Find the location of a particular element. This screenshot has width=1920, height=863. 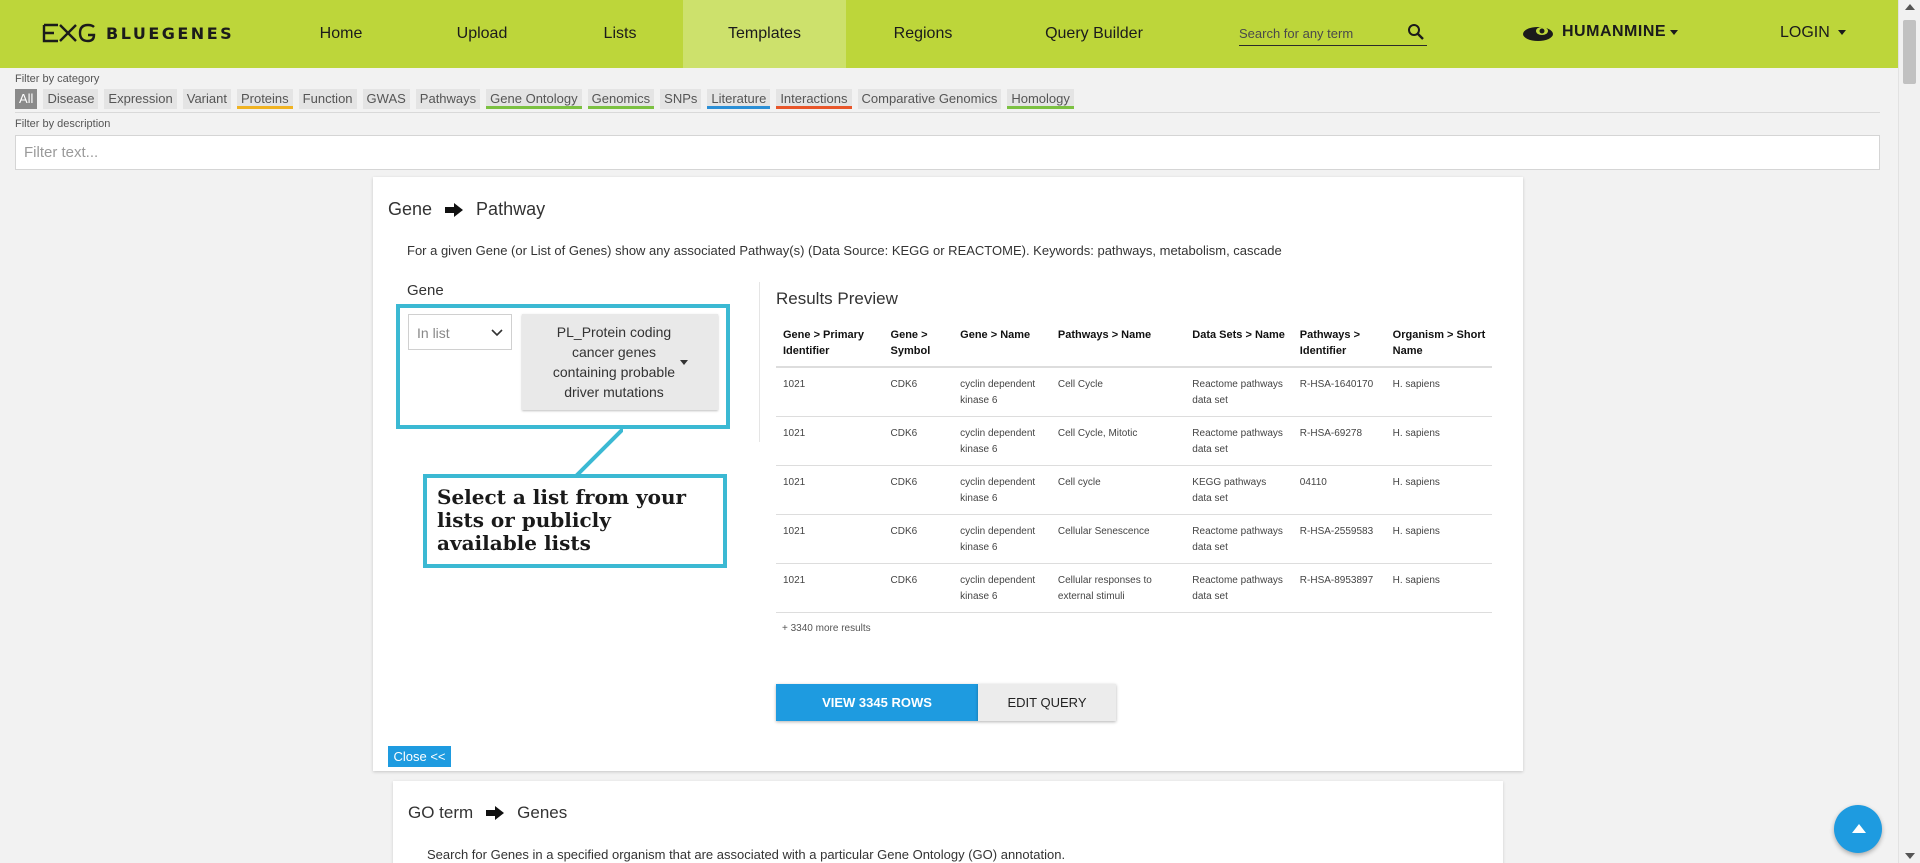

bluegenes-logo-icon is located at coordinates (69, 33).